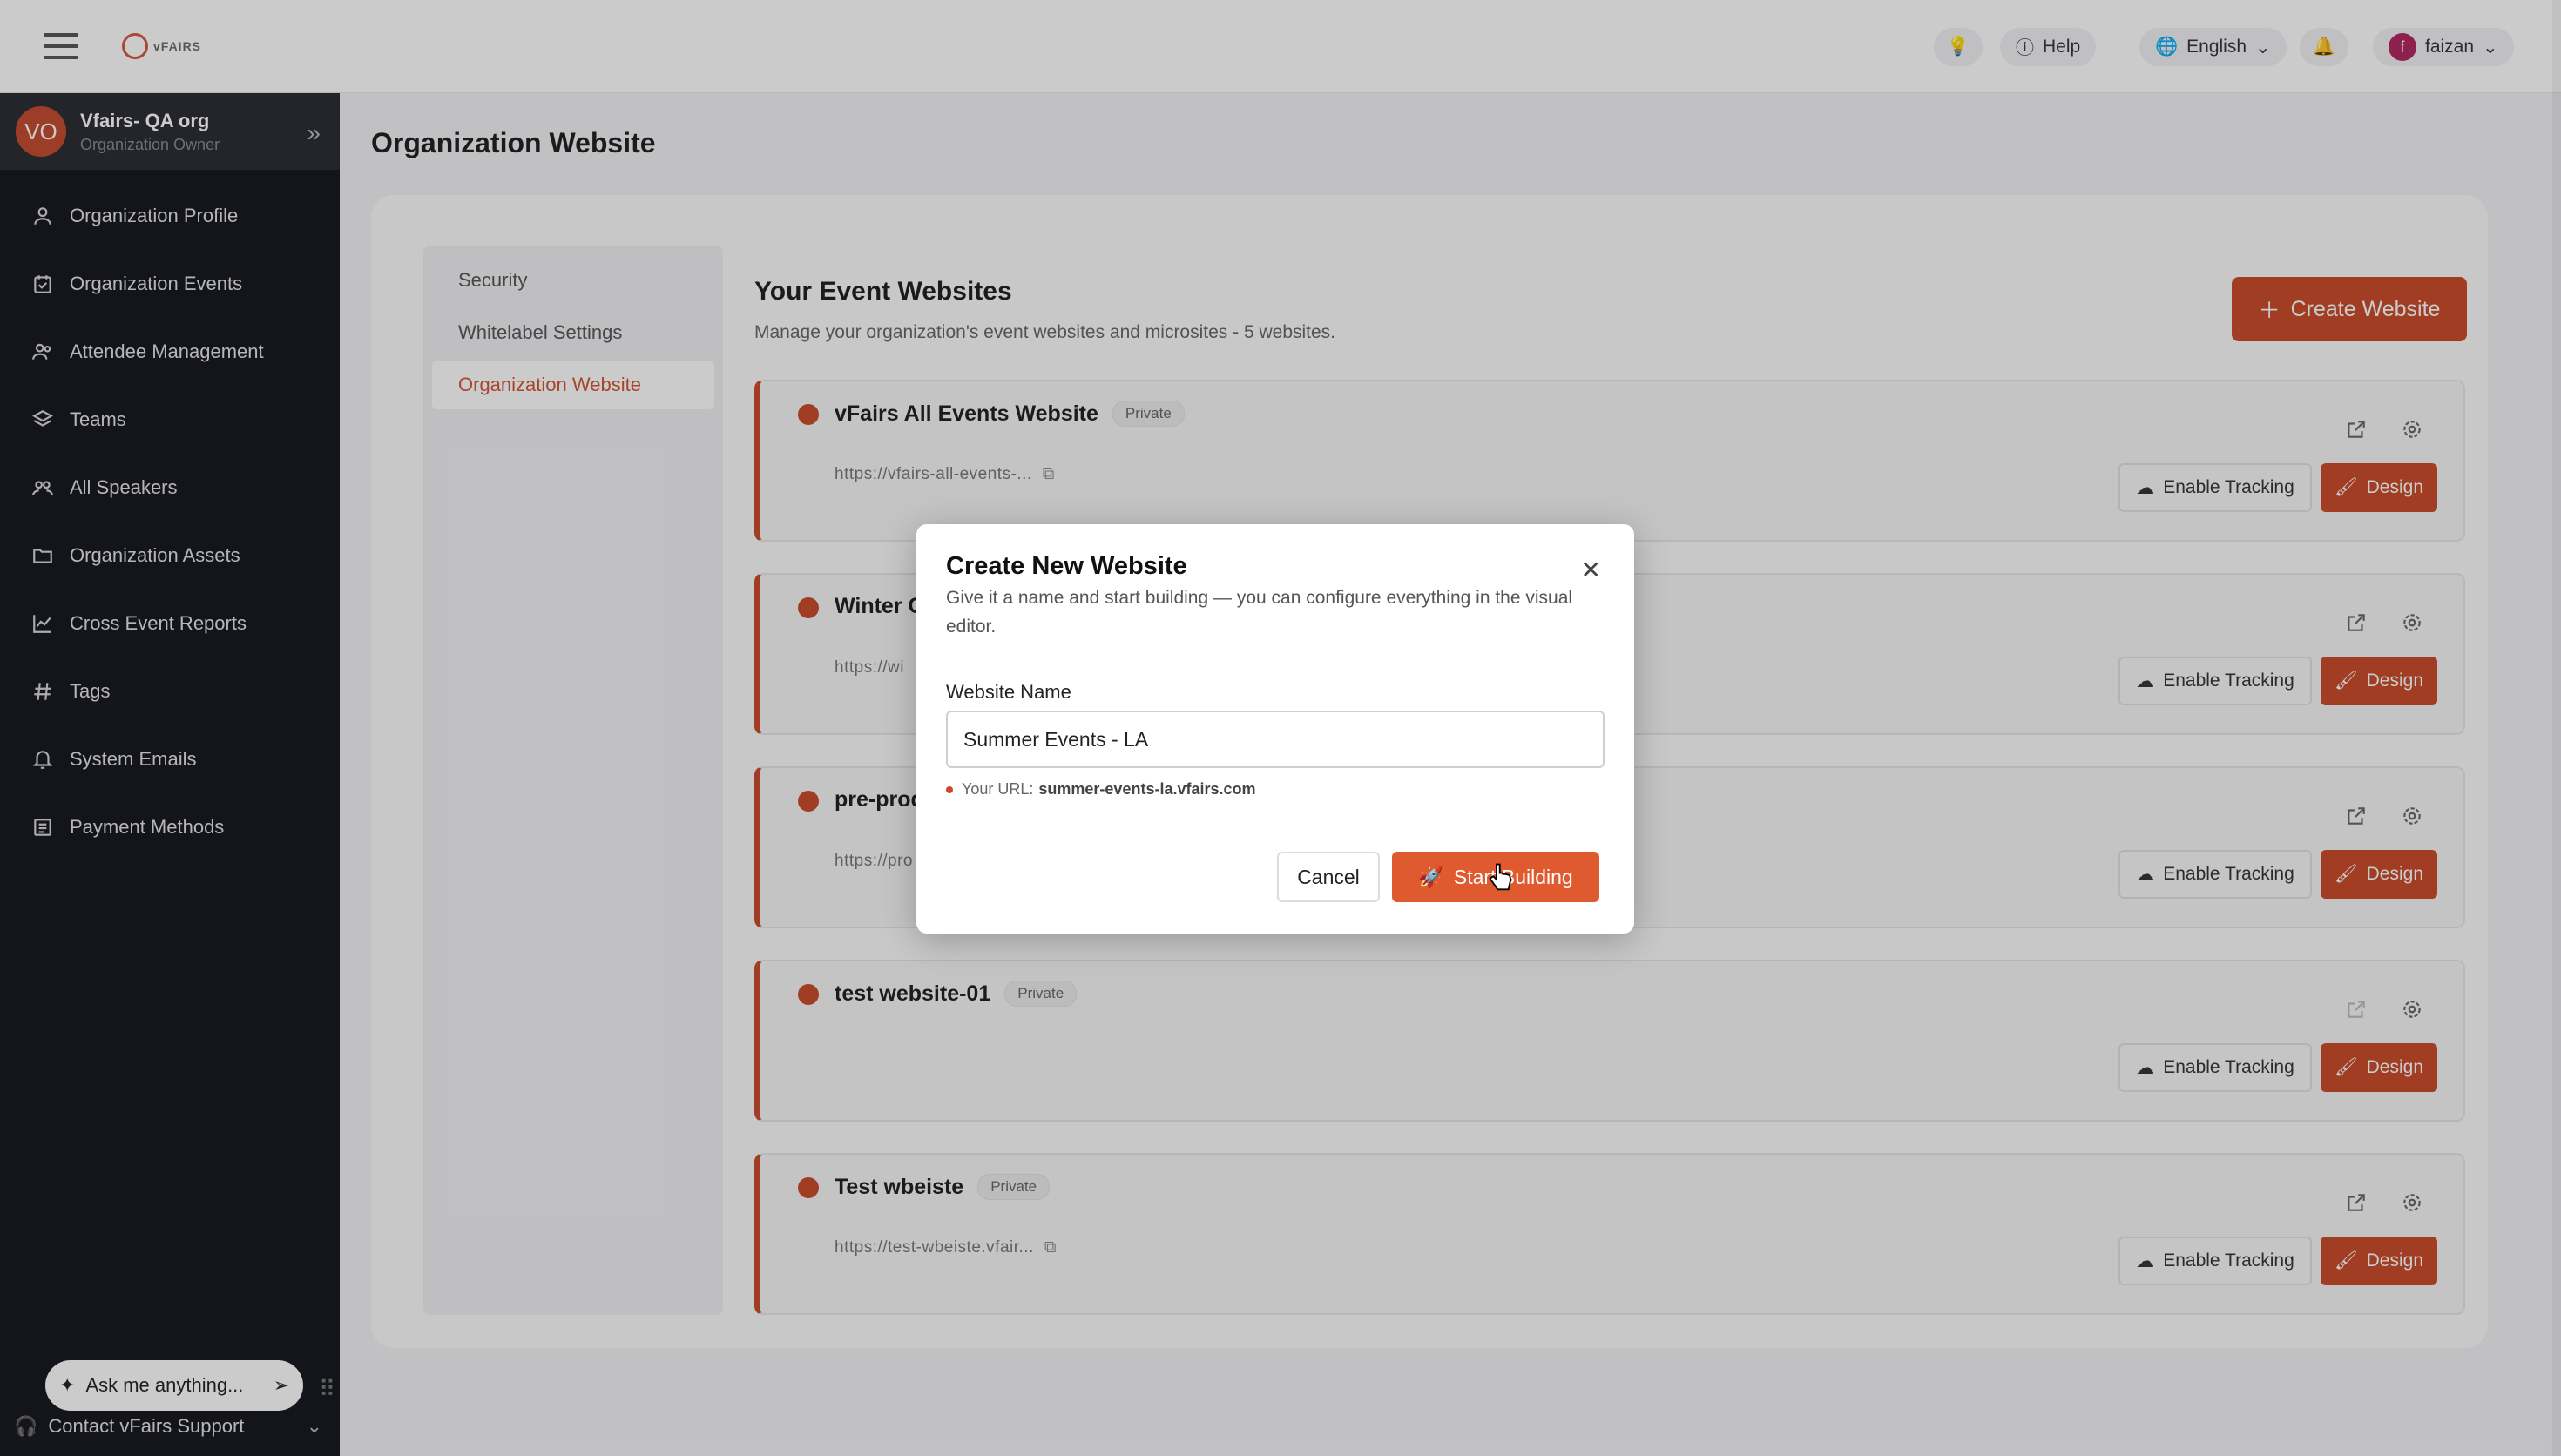 This screenshot has height=1456, width=2561. I want to click on cancel-button: Cancel, so click(1328, 877).